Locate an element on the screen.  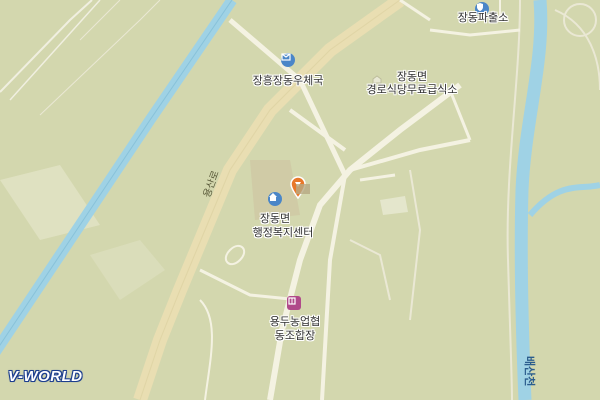
welfare-center-label-line1: 장동면 is located at coordinates (275, 218).